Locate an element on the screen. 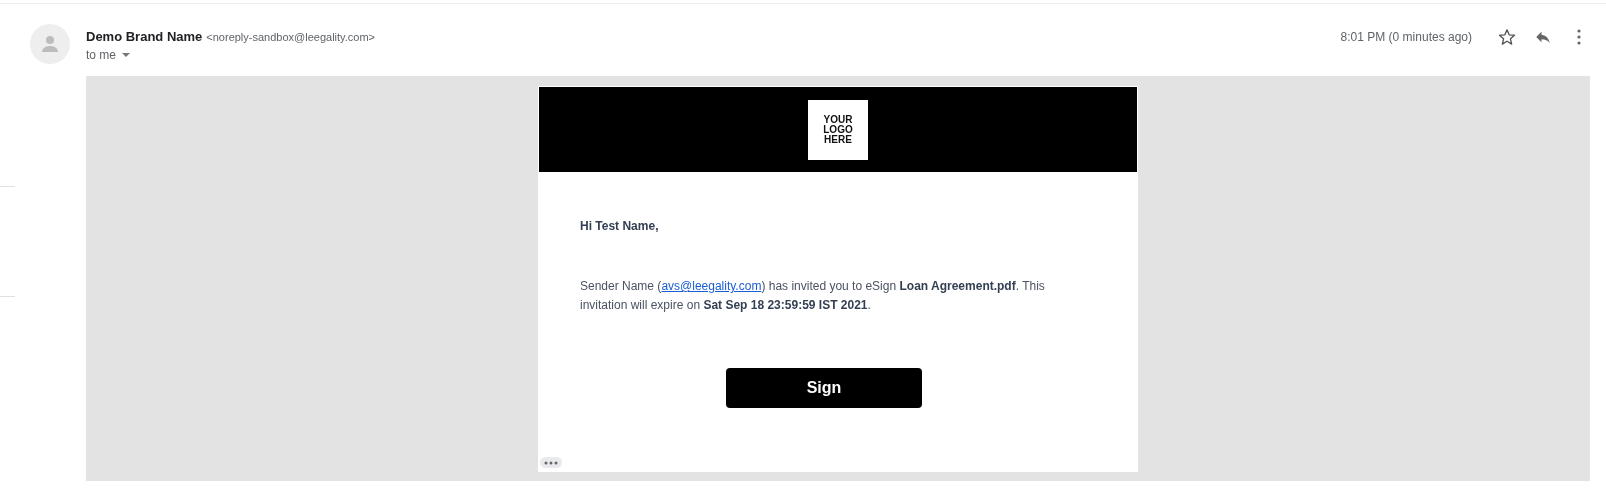 This screenshot has width=1606, height=493. person-icon is located at coordinates (50, 44).